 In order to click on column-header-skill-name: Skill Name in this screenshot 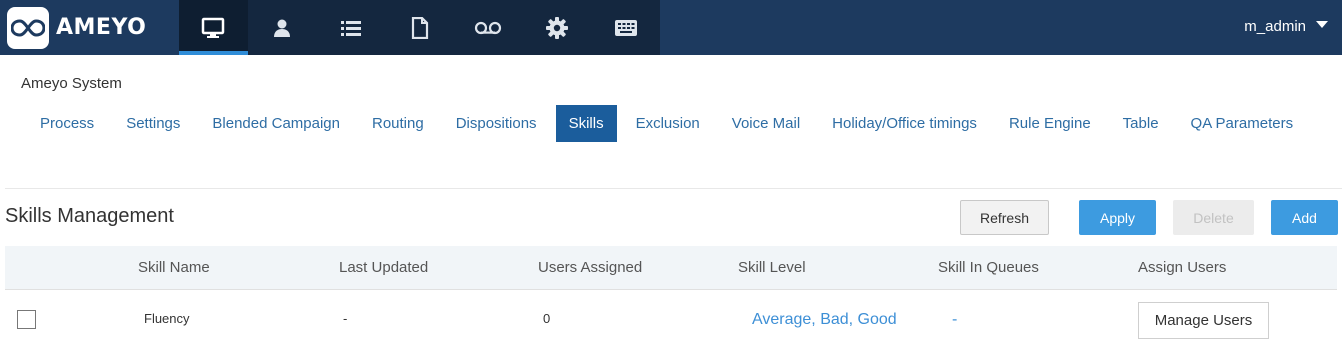, I will do `click(174, 268)`.